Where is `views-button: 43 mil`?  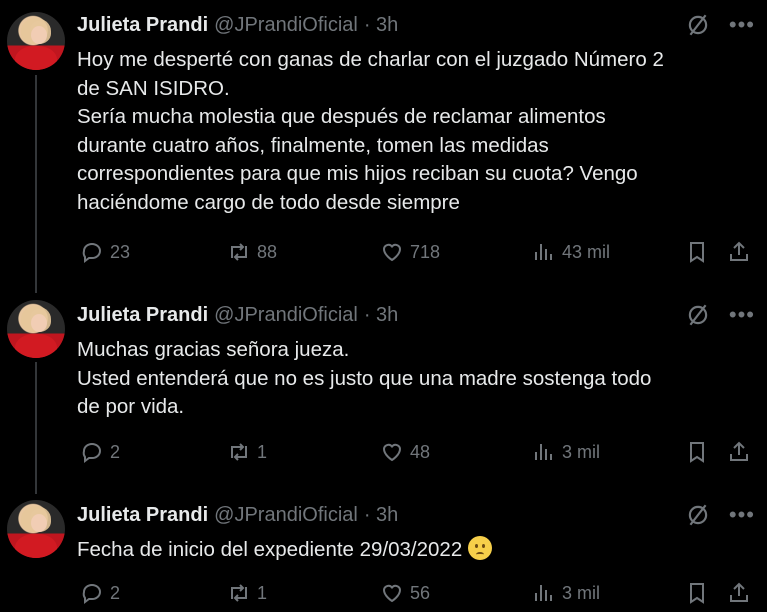 views-button: 43 mil is located at coordinates (571, 252).